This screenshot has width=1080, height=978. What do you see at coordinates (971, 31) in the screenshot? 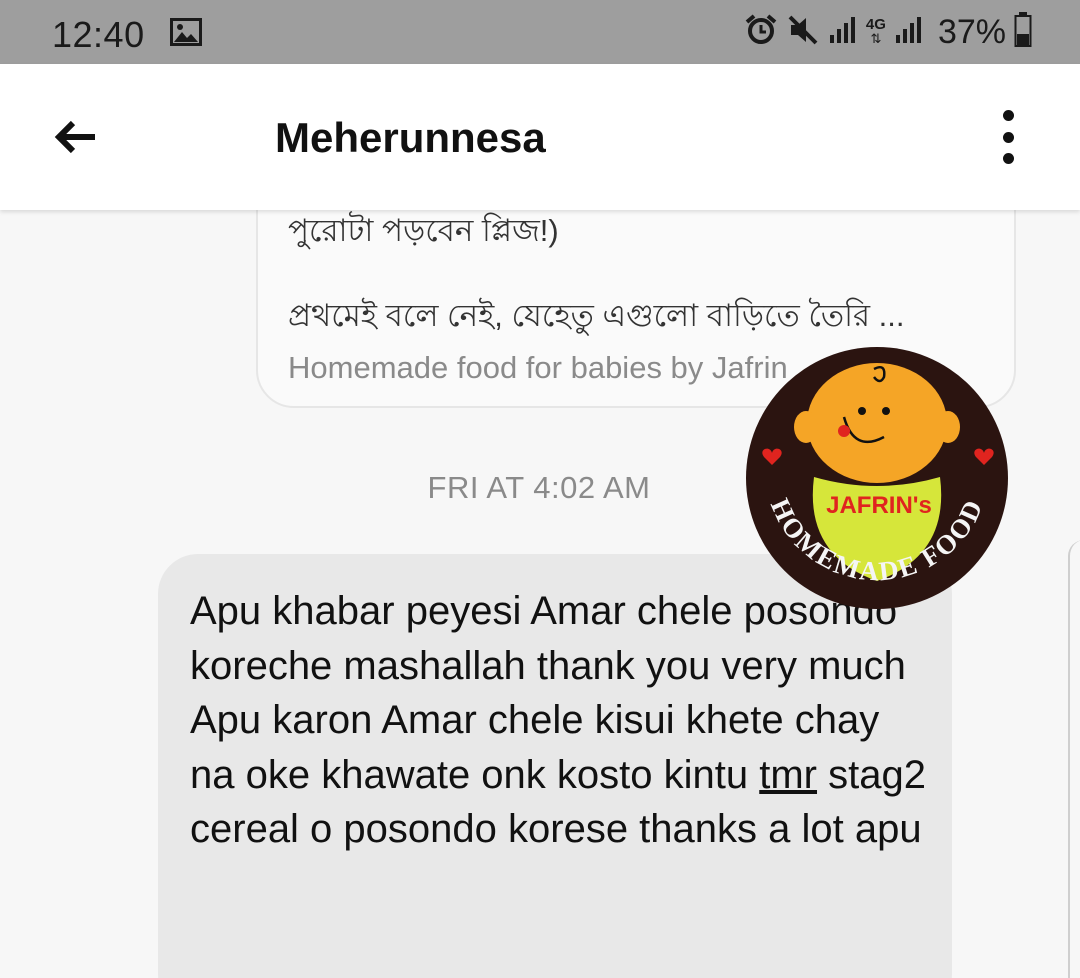
I see `battery-percent: 37%` at bounding box center [971, 31].